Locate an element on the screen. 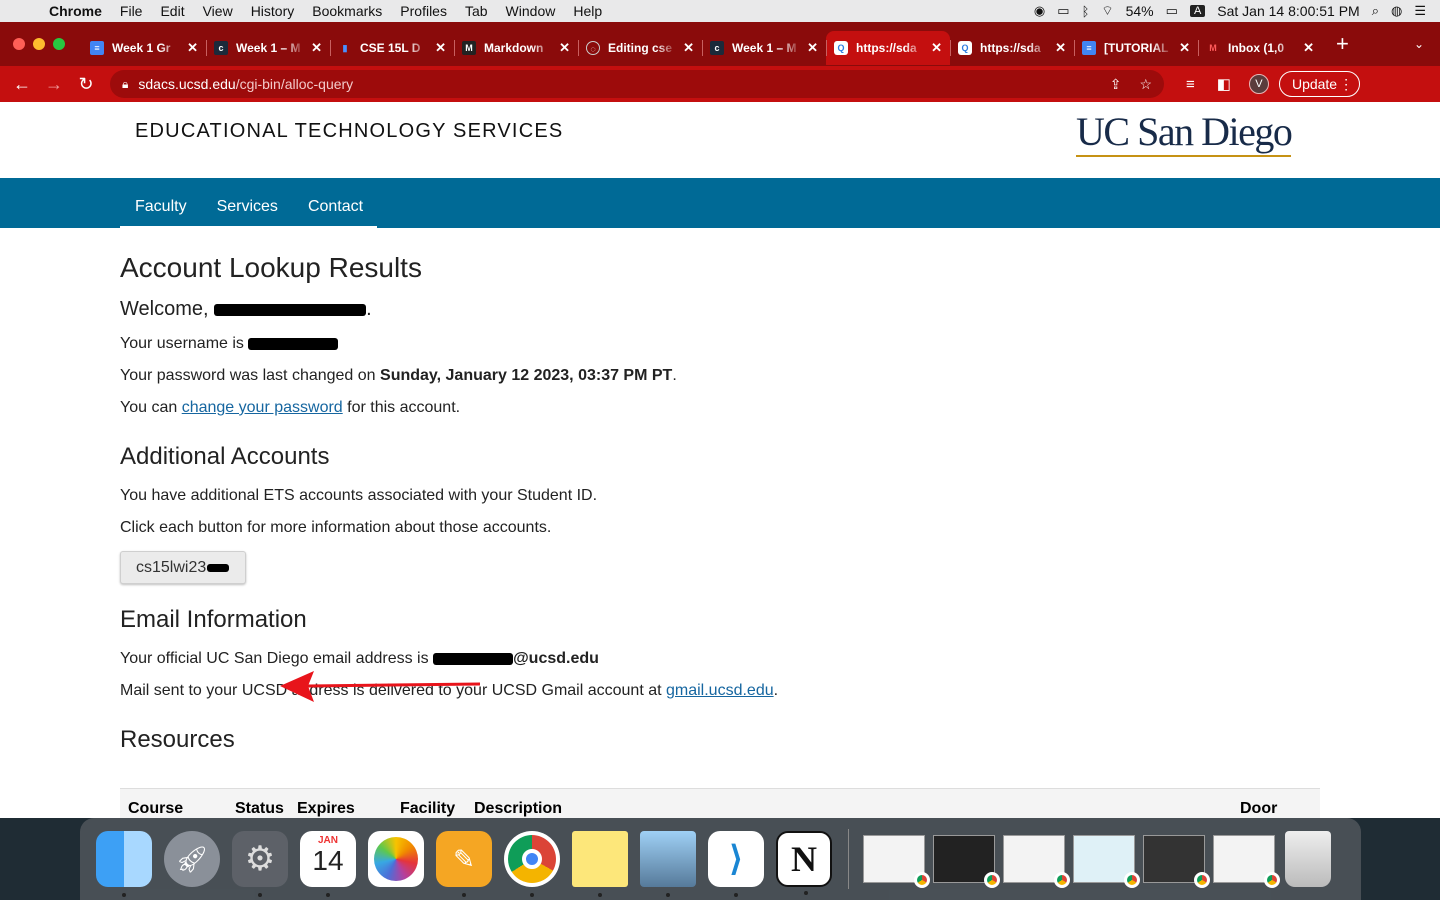 The image size is (1440, 900). back-arrow-icon: ← is located at coordinates (22, 84).